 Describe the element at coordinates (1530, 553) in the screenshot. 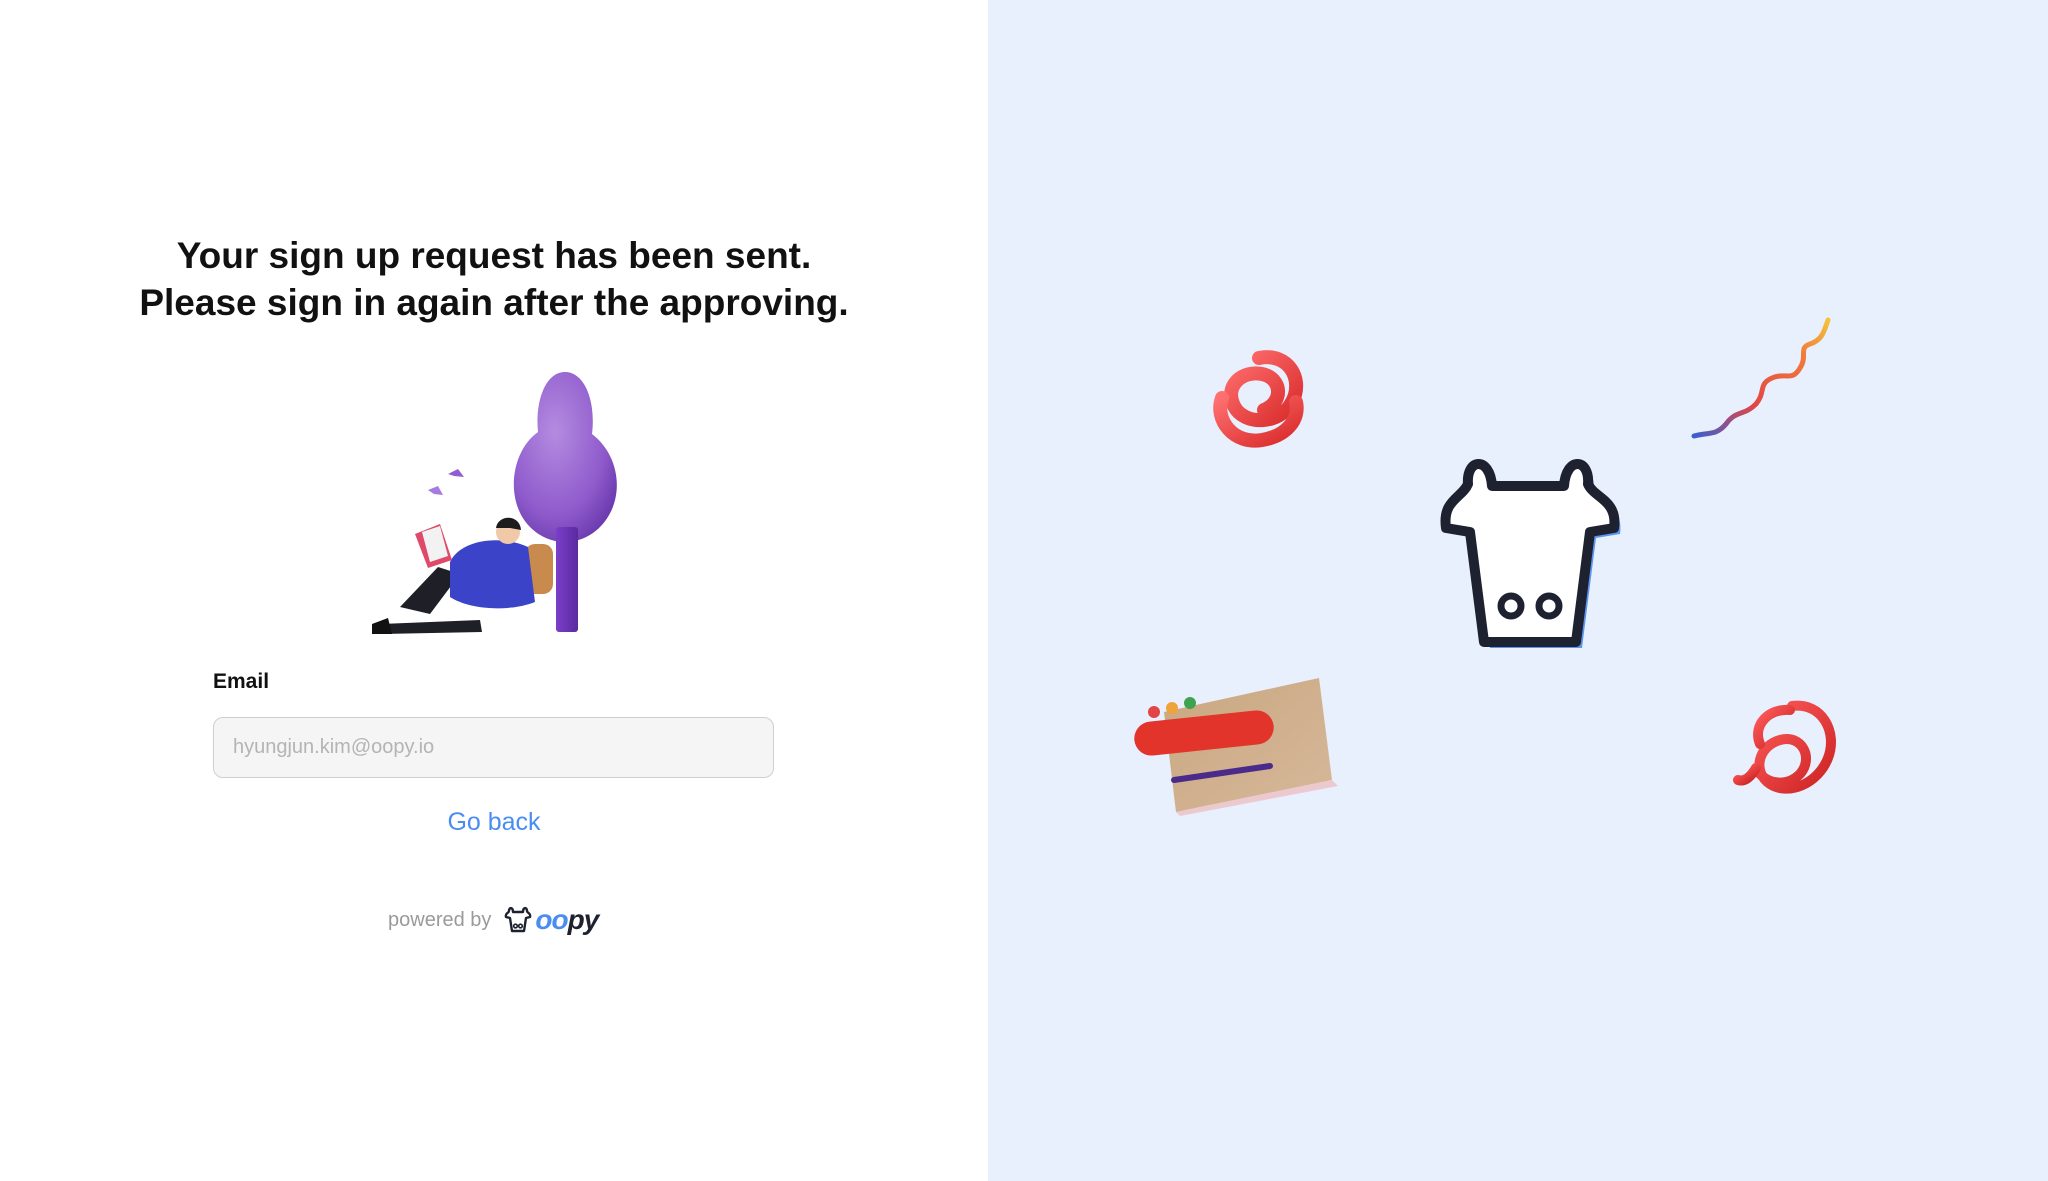

I see `cow-mascot-icon` at that location.